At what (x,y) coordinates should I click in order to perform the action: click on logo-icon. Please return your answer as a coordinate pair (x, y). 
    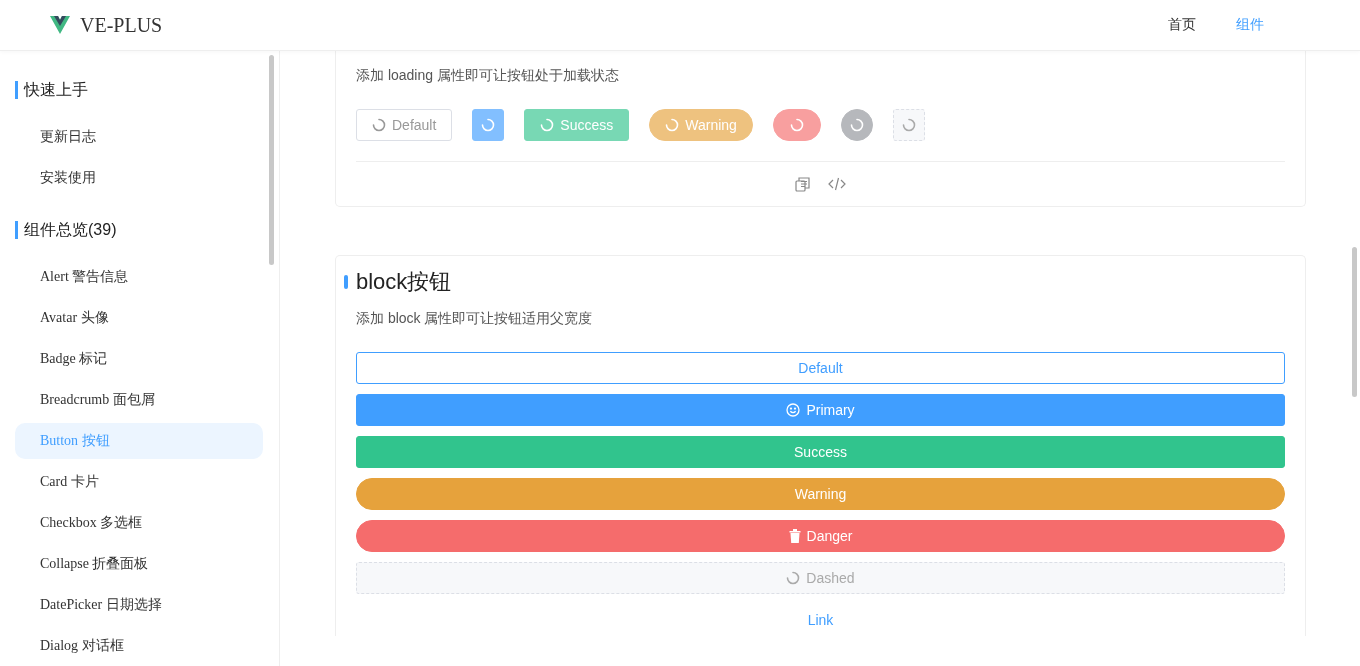
    Looking at the image, I should click on (60, 25).